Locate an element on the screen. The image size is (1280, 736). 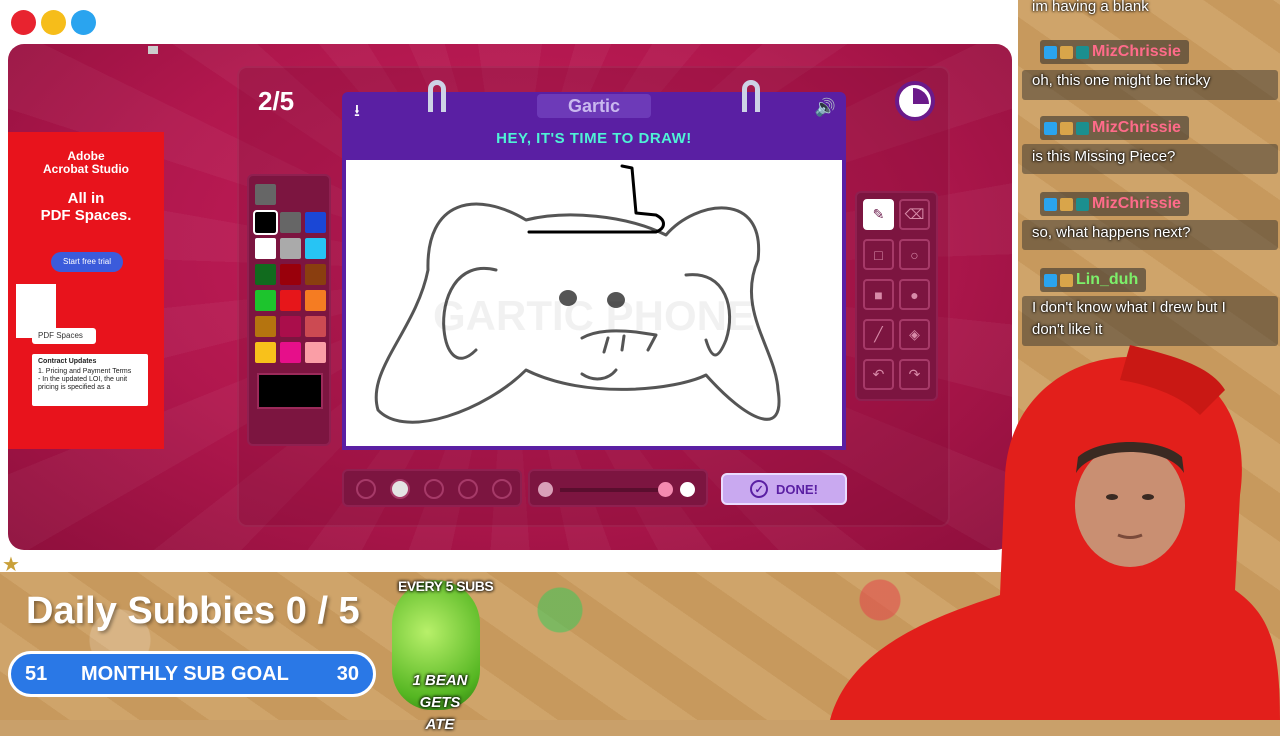
timer-icon is located at coordinates (915, 101).